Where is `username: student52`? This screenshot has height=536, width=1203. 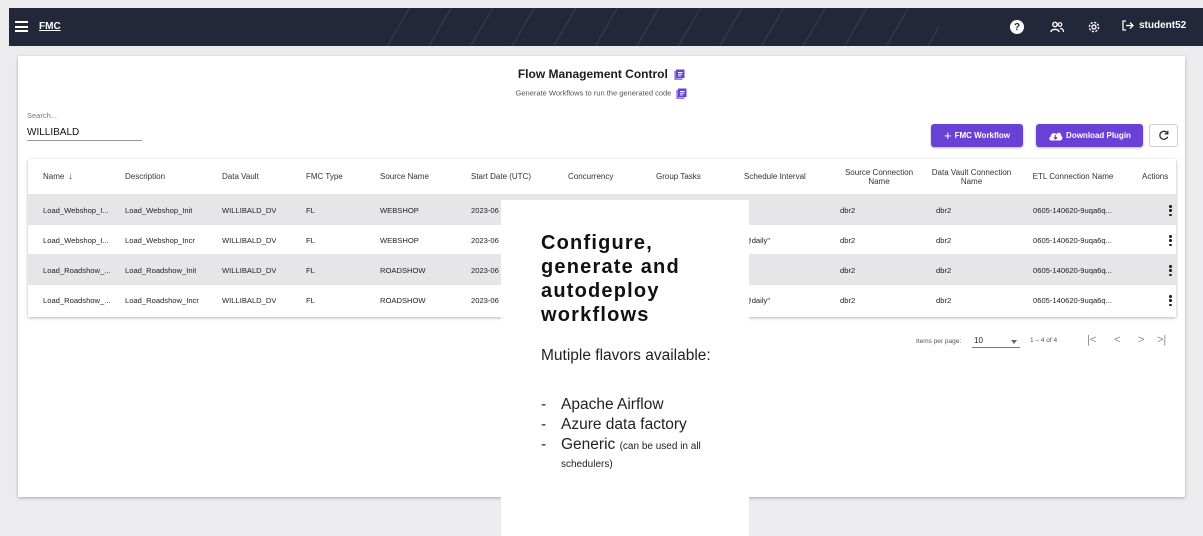
username: student52 is located at coordinates (1163, 25).